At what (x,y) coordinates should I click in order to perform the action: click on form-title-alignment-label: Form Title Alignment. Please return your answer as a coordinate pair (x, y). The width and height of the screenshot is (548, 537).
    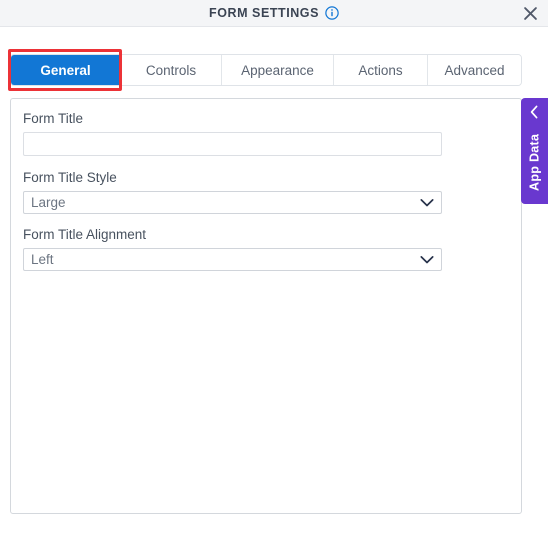
    Looking at the image, I should click on (85, 234).